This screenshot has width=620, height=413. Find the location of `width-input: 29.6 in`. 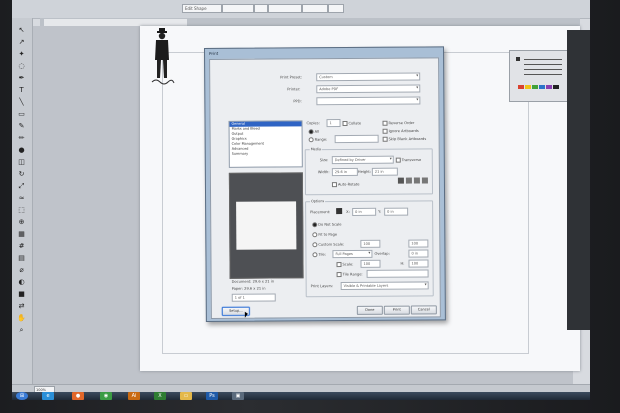

width-input: 29.6 in is located at coordinates (344, 172).